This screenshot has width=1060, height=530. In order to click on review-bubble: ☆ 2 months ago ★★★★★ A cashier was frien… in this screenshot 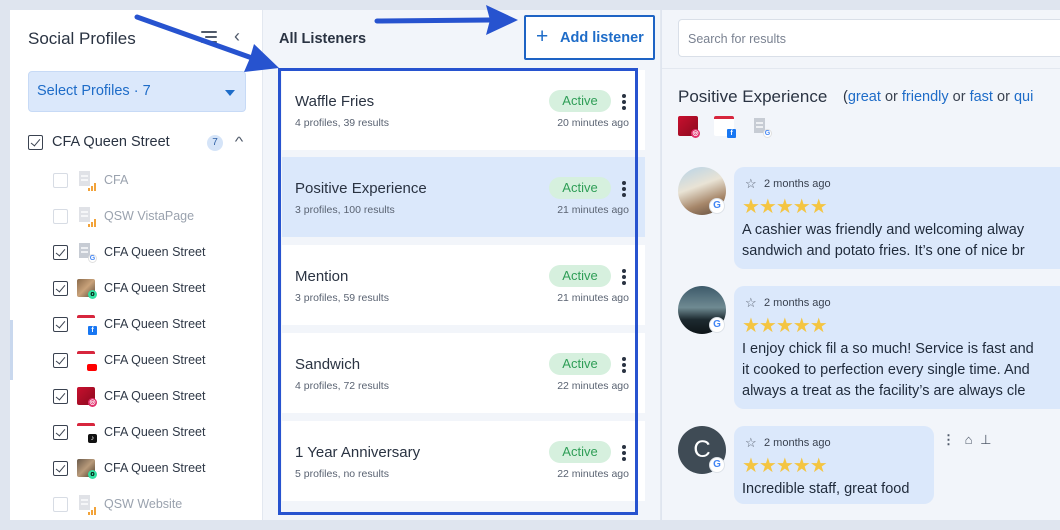, I will do `click(897, 218)`.